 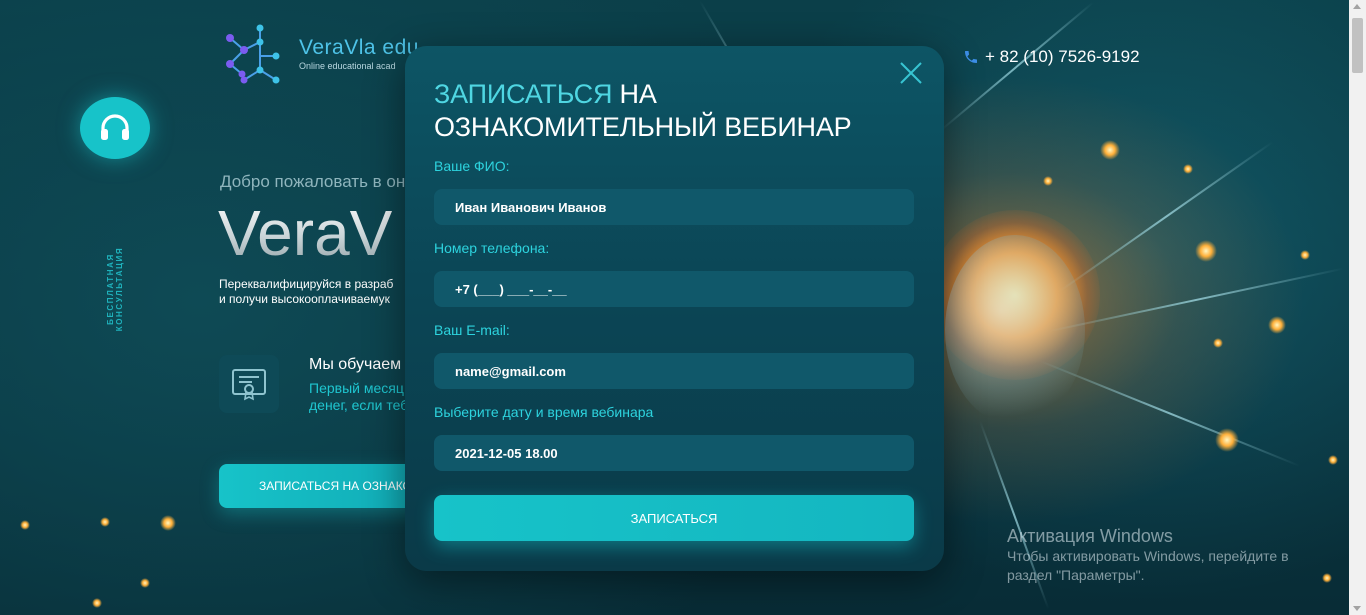 I want to click on close-icon, so click(x=911, y=73).